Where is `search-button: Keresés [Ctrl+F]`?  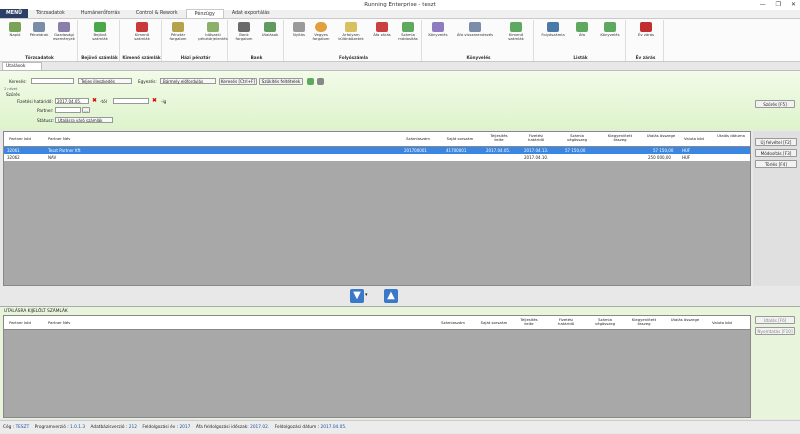 search-button: Keresés [Ctrl+F] is located at coordinates (238, 81).